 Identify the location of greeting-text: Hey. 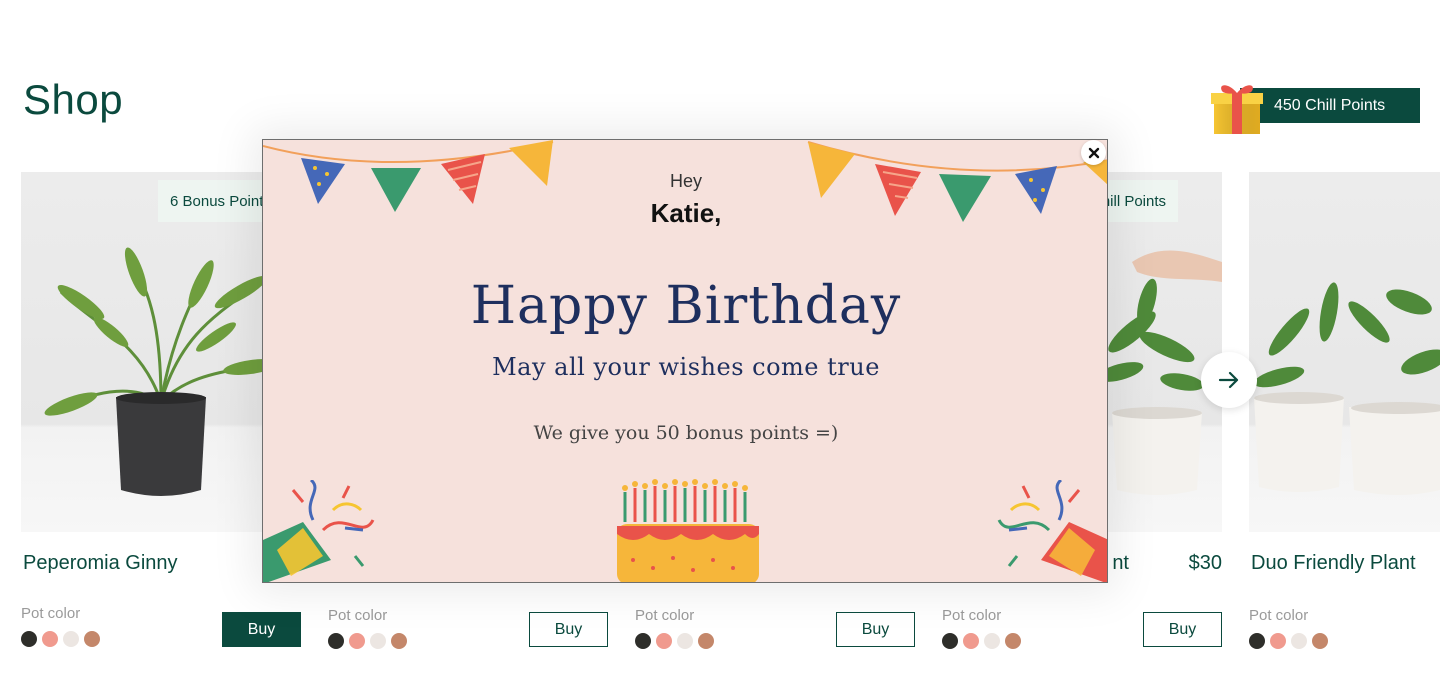
(685, 181).